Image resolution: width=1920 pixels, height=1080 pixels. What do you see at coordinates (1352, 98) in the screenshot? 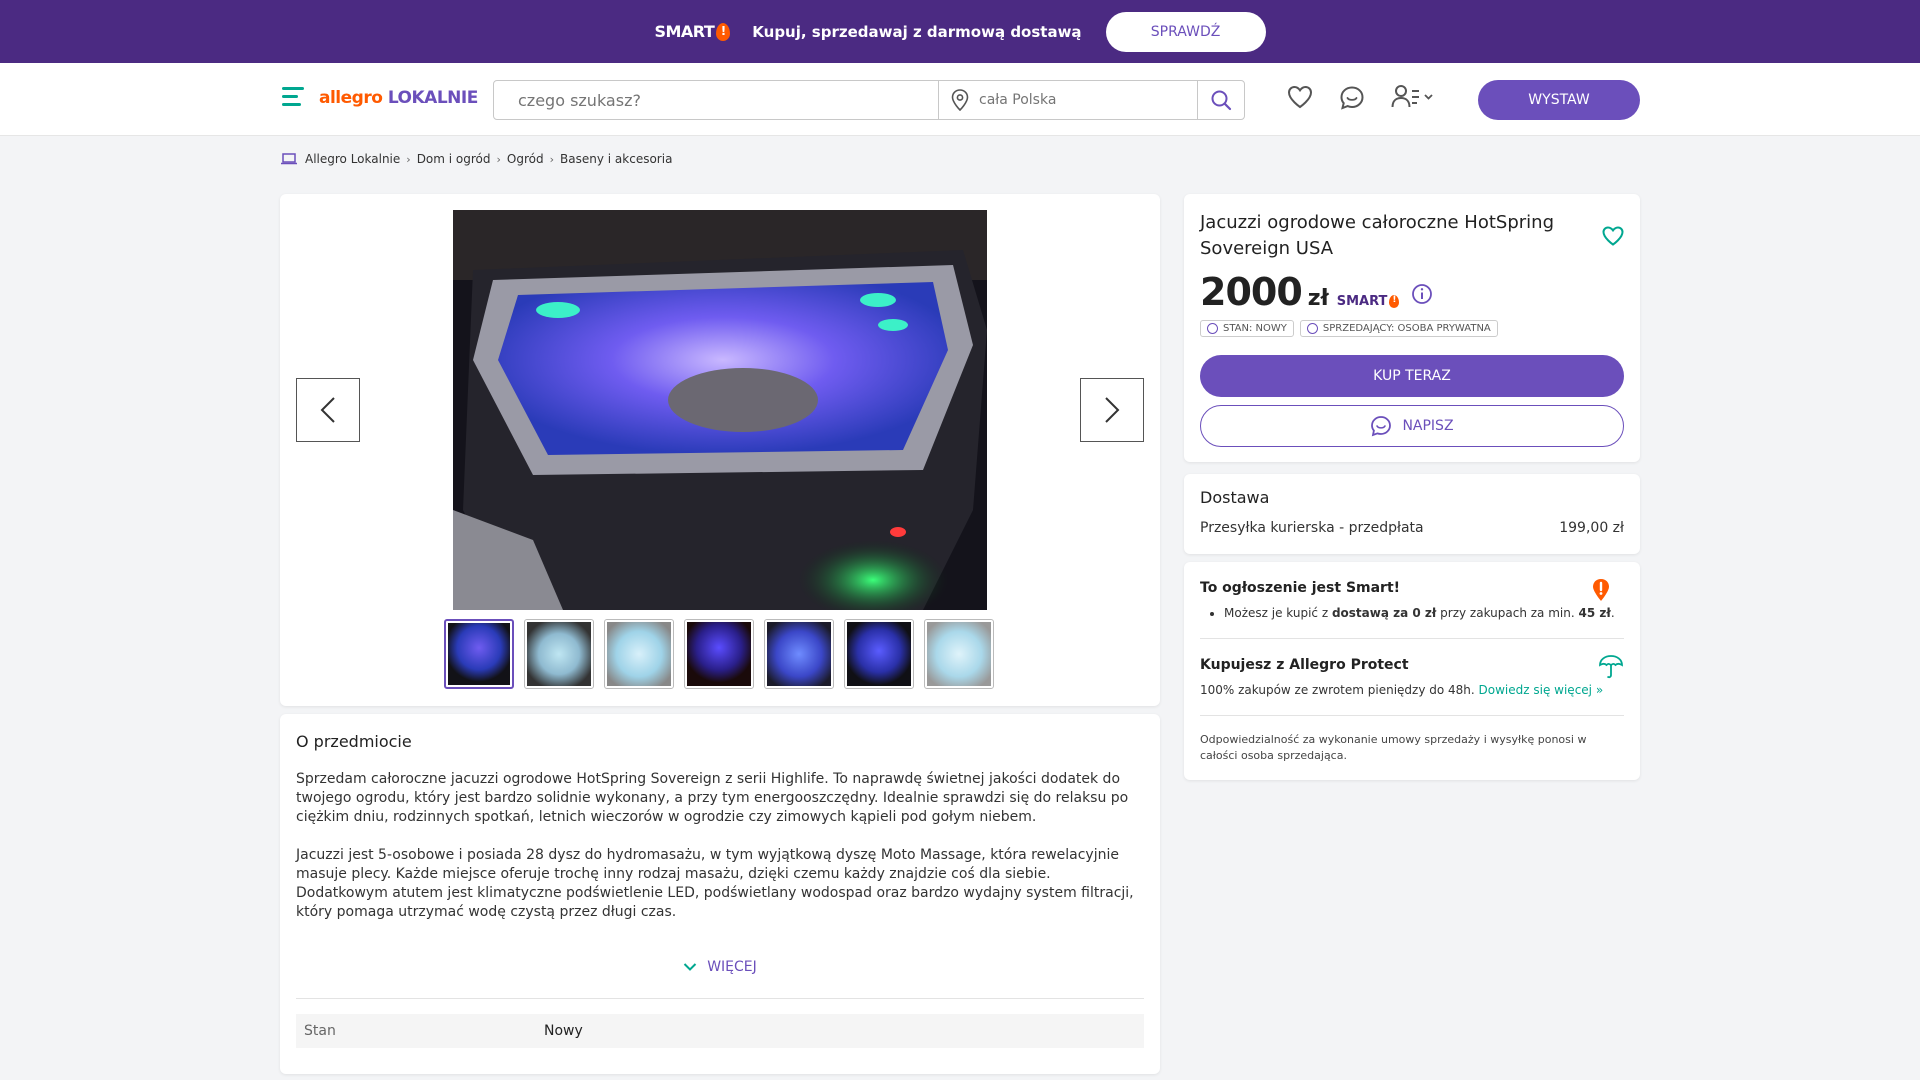
I see `messages-chat-icon` at bounding box center [1352, 98].